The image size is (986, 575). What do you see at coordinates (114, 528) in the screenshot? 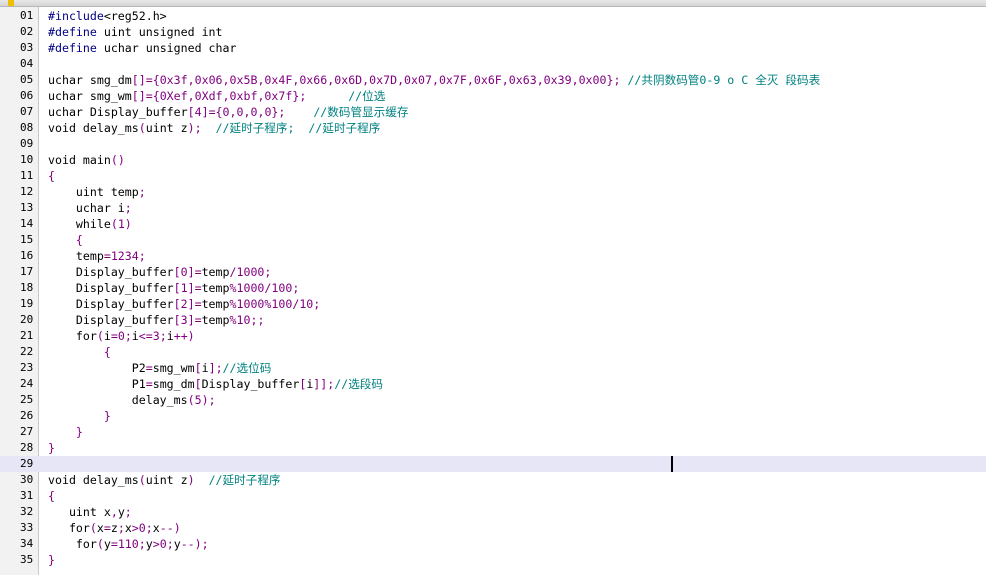
I see `line-code: for(x=z;x>0;x--)` at bounding box center [114, 528].